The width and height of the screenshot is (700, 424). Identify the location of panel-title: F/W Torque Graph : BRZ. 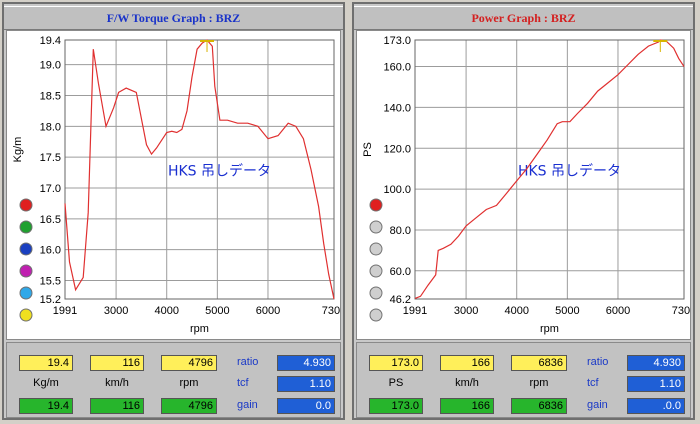
(173, 18).